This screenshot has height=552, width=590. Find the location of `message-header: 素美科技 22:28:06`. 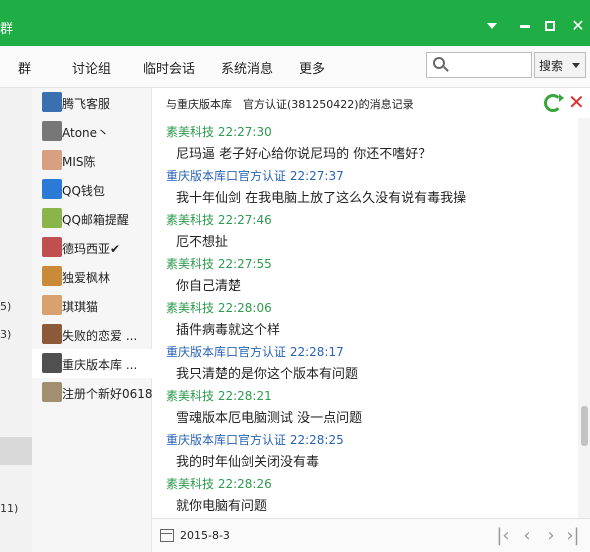

message-header: 素美科技 22:28:06 is located at coordinates (219, 307).